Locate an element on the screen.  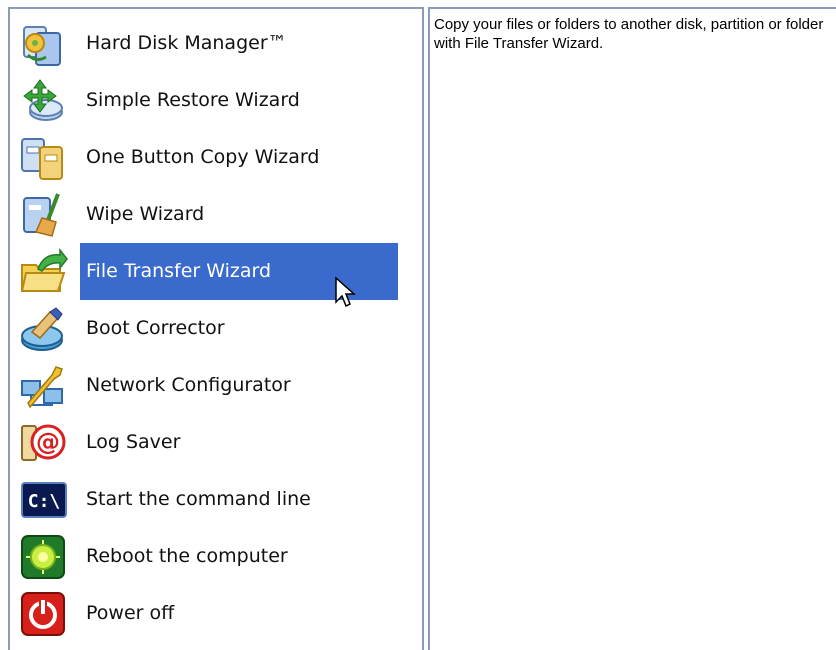
log-saver-icon: @ is located at coordinates (43, 443).